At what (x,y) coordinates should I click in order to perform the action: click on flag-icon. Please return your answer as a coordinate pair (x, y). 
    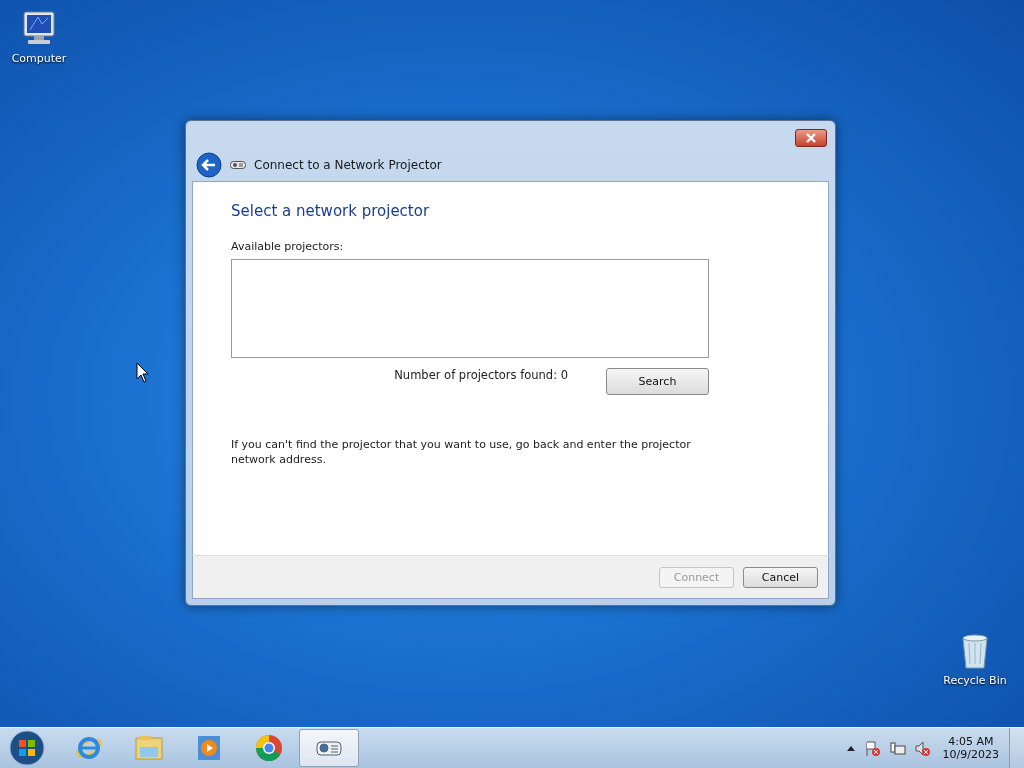
    Looking at the image, I should click on (872, 748).